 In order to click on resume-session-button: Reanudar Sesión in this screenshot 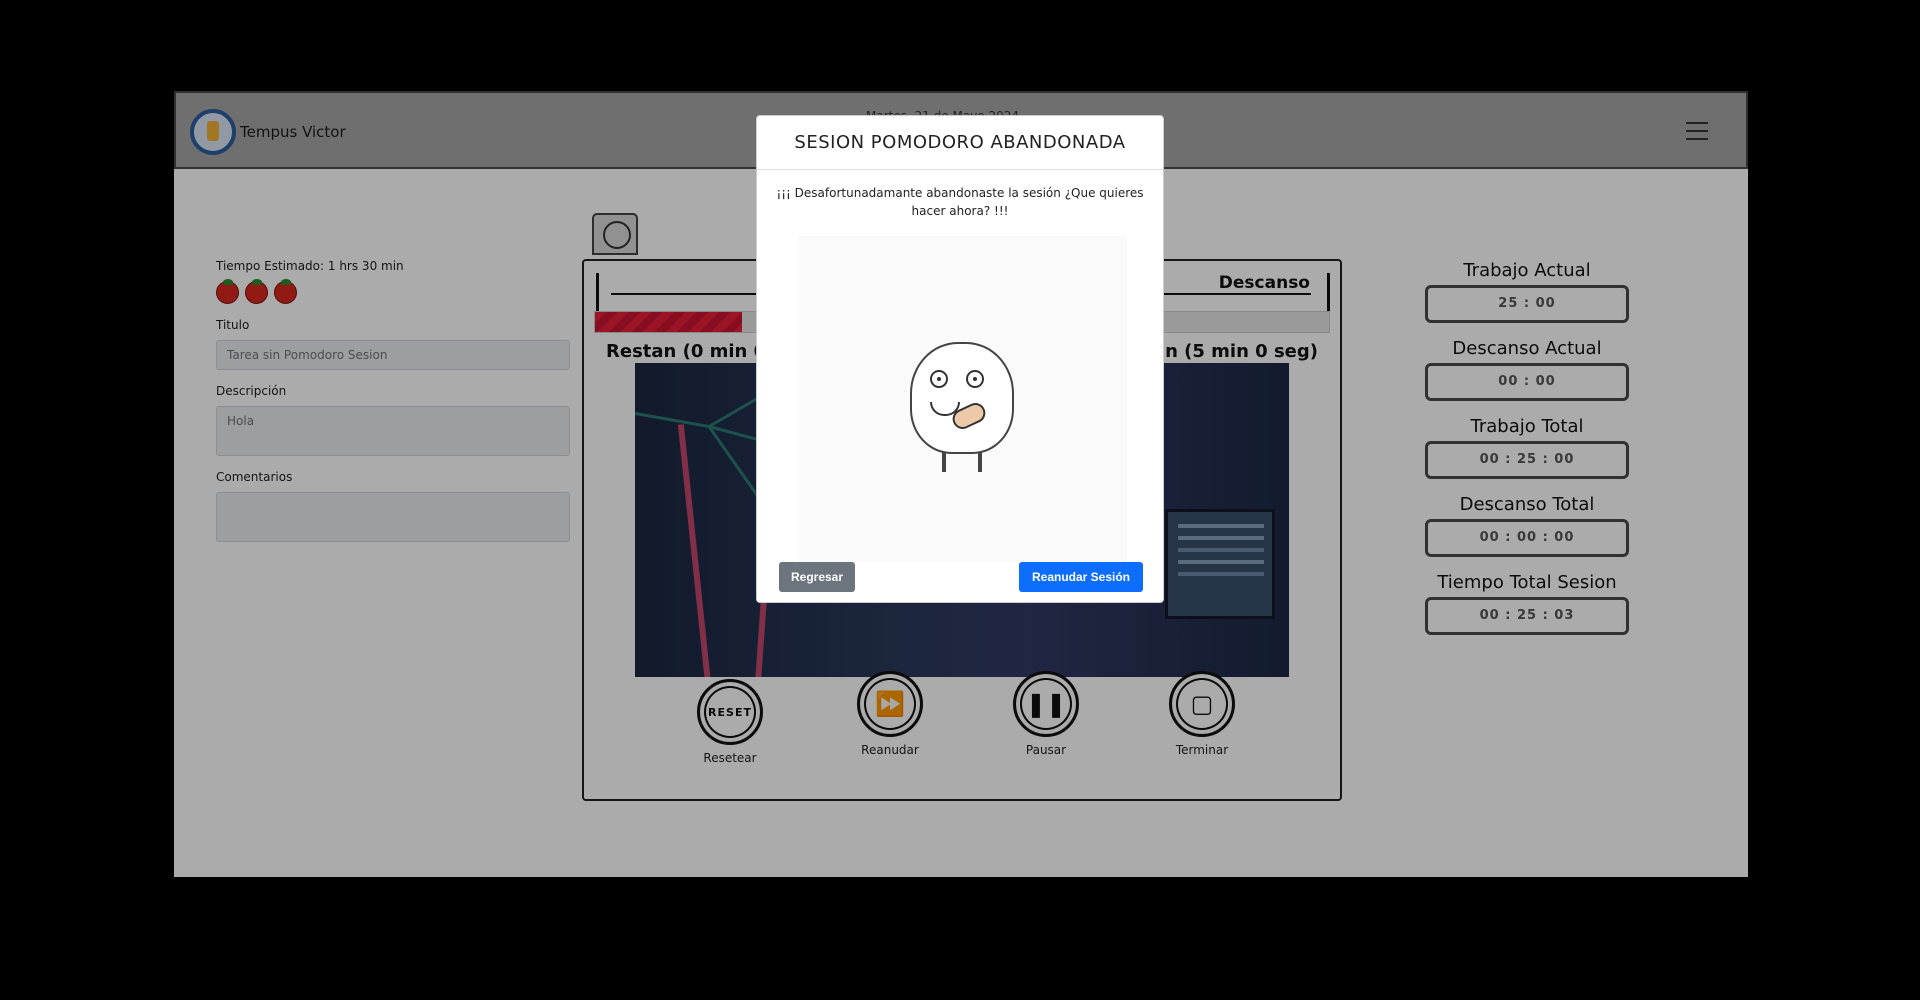, I will do `click(1081, 577)`.